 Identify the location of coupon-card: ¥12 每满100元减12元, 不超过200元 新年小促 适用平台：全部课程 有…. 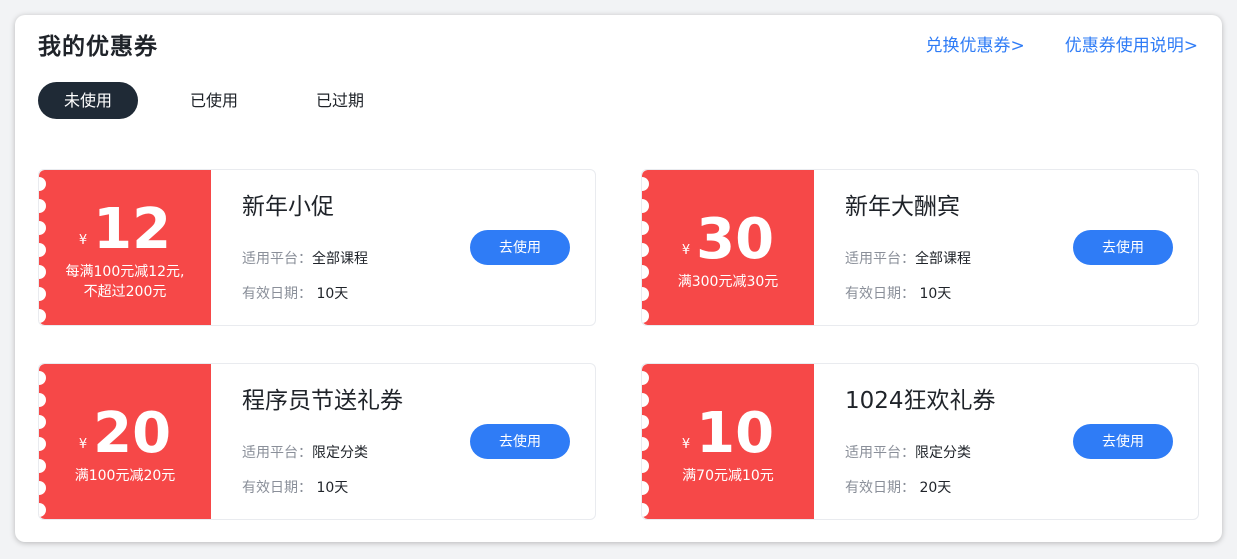
(317, 247).